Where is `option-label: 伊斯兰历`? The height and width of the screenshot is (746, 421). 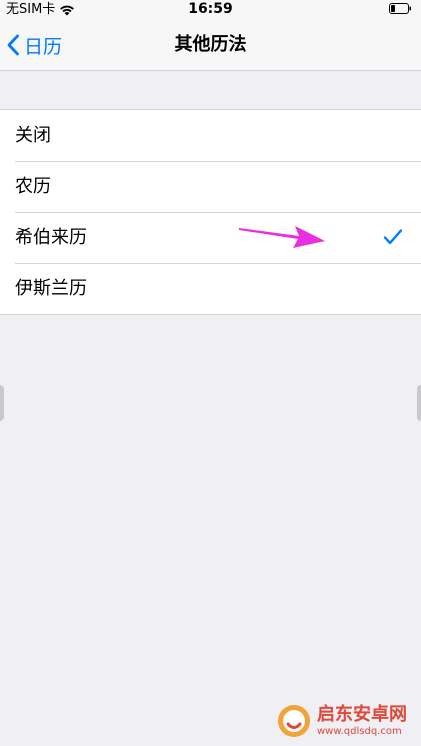 option-label: 伊斯兰历 is located at coordinates (51, 288).